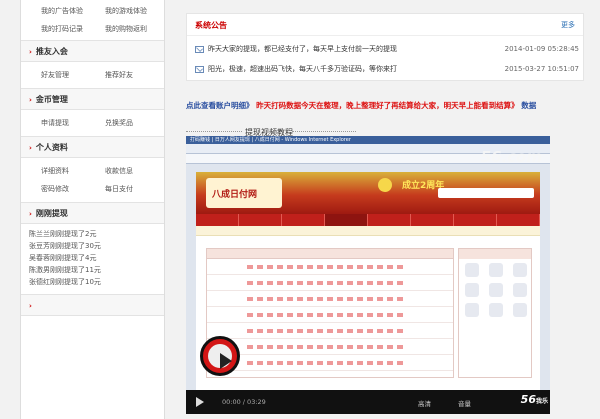  I want to click on section-footer: ›, so click(92, 305).